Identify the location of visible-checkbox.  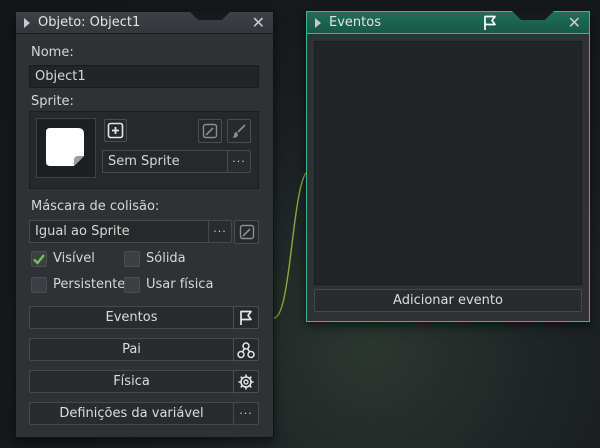
(39, 259).